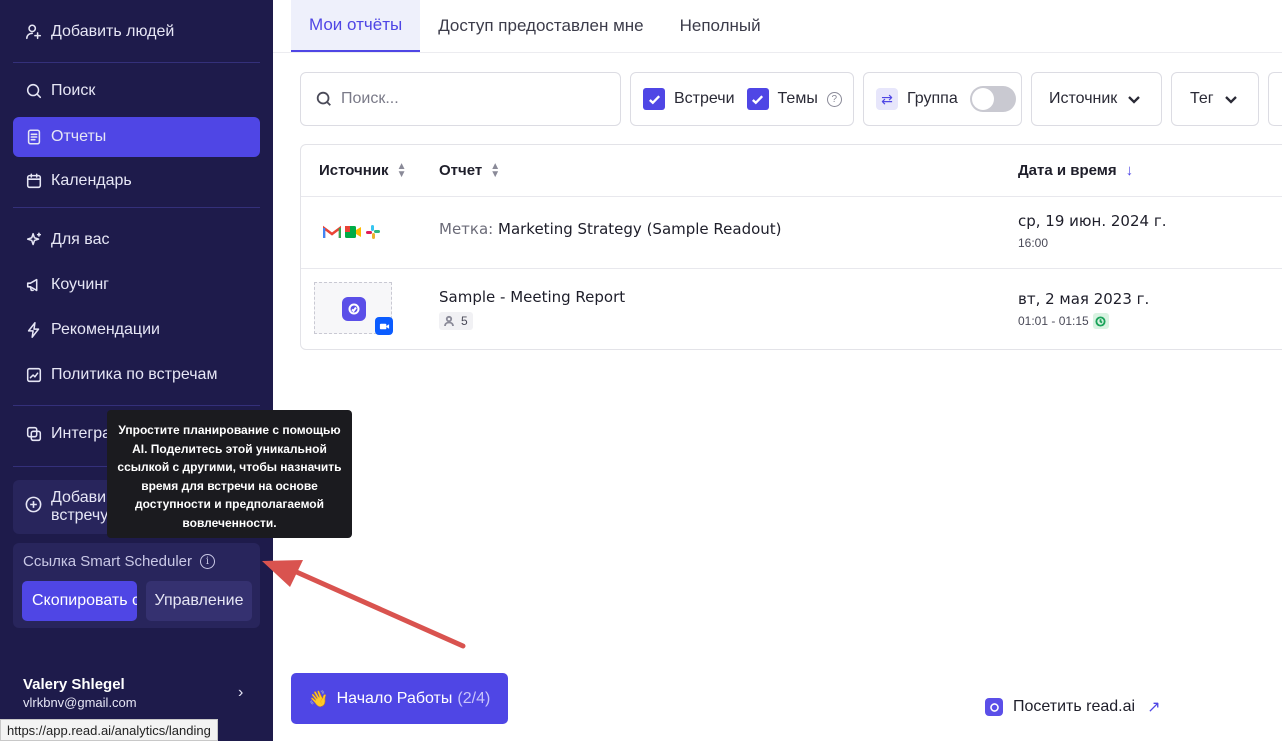  What do you see at coordinates (540, 26) in the screenshot?
I see `tab-shared-with-me: Доступ предоставлен мне` at bounding box center [540, 26].